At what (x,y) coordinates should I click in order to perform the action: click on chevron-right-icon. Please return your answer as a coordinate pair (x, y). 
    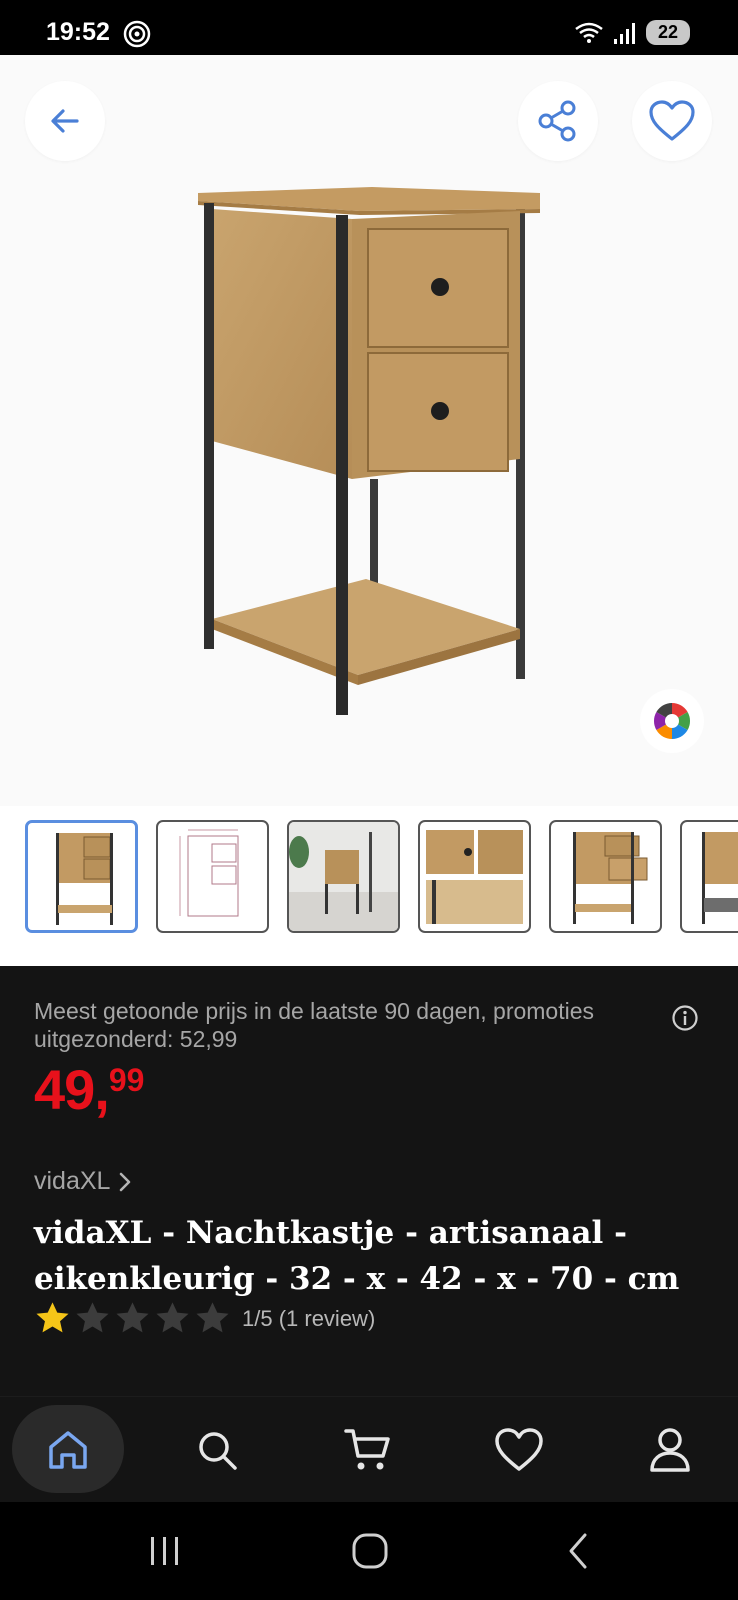
    Looking at the image, I should click on (125, 1181).